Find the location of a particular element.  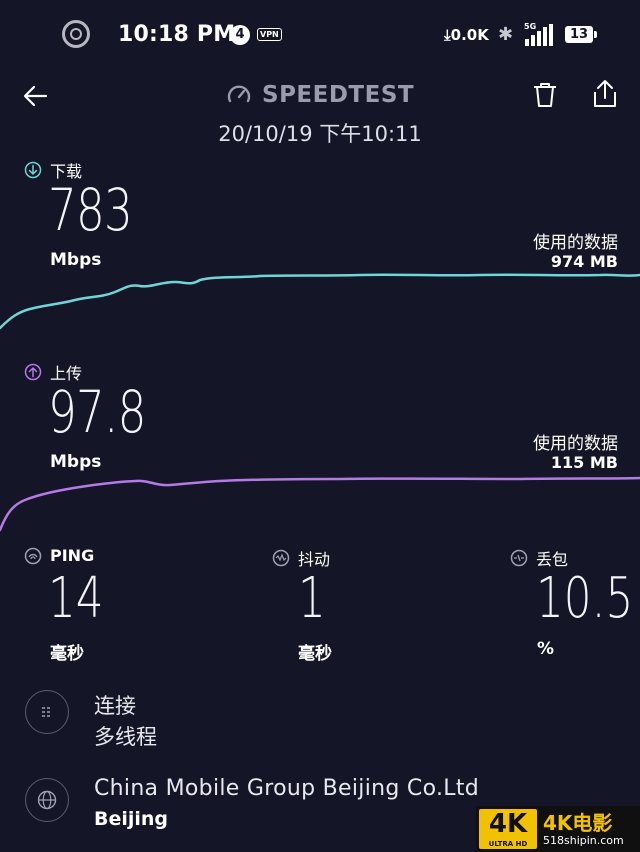

watermark-badge-sub: ULTRA HD is located at coordinates (508, 844).